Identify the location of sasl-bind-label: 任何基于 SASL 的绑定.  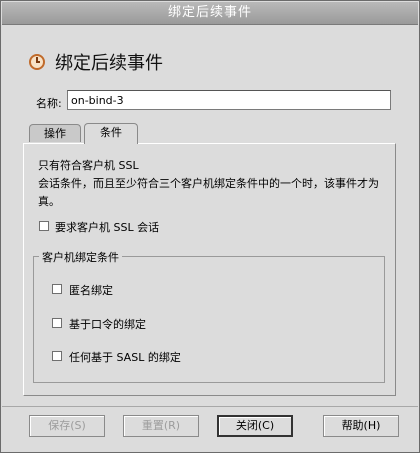
(125, 357).